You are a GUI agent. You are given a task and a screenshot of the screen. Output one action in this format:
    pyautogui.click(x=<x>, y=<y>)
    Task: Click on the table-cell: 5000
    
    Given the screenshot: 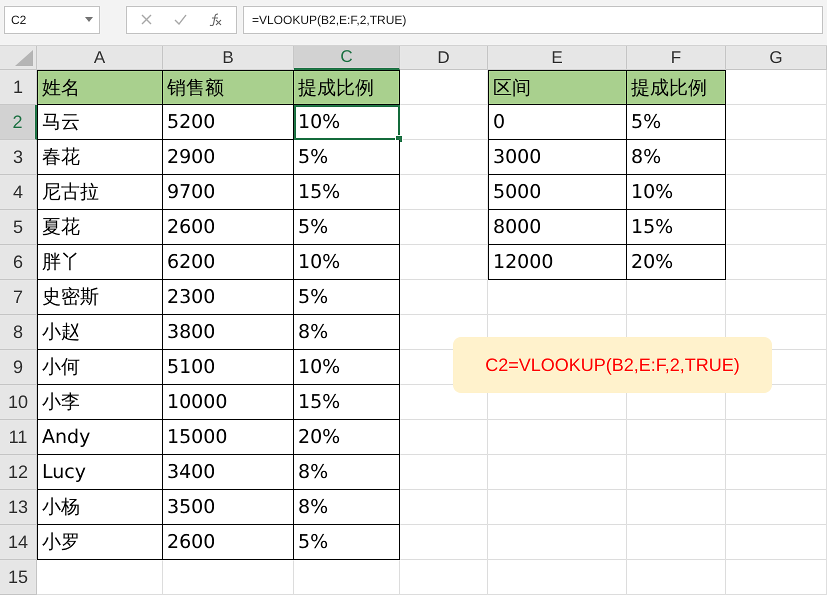 What is the action you would take?
    pyautogui.click(x=557, y=192)
    